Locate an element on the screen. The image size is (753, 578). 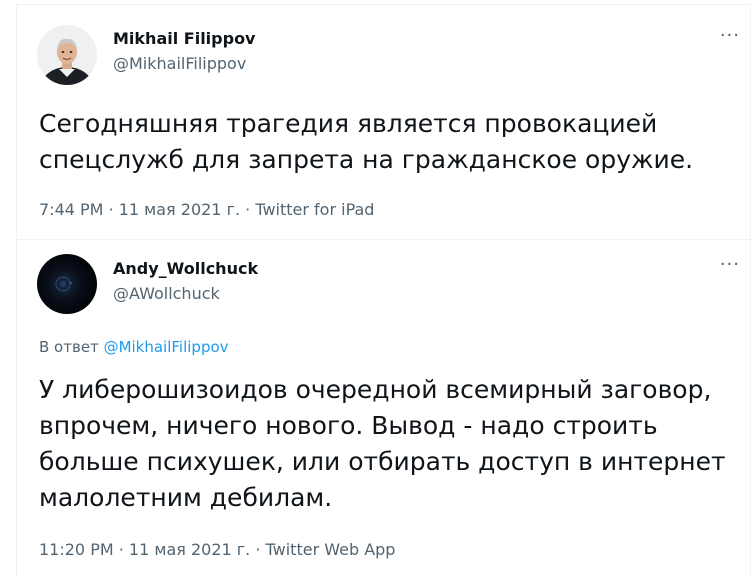
reply-context: В ответ @MikhailFilippov is located at coordinates (134, 347).